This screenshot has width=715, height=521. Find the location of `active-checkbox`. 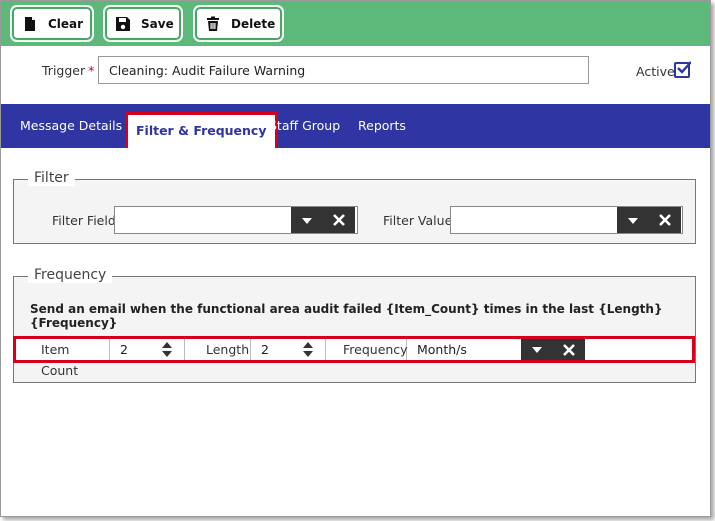

active-checkbox is located at coordinates (682, 69).